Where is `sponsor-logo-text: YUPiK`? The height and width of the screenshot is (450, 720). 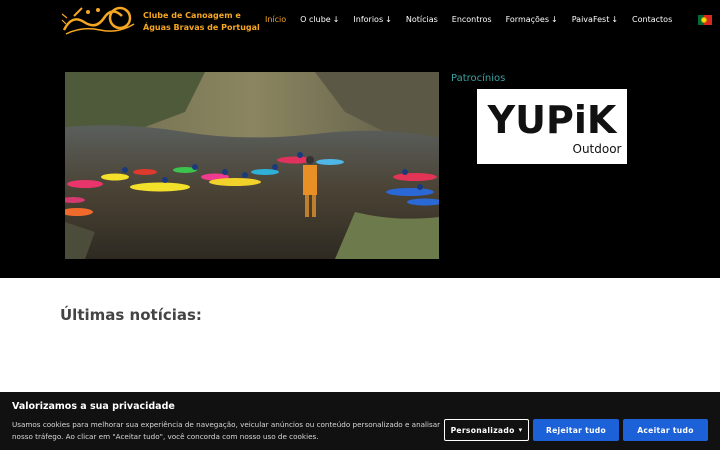
sponsor-logo-text: YUPiK is located at coordinates (552, 120).